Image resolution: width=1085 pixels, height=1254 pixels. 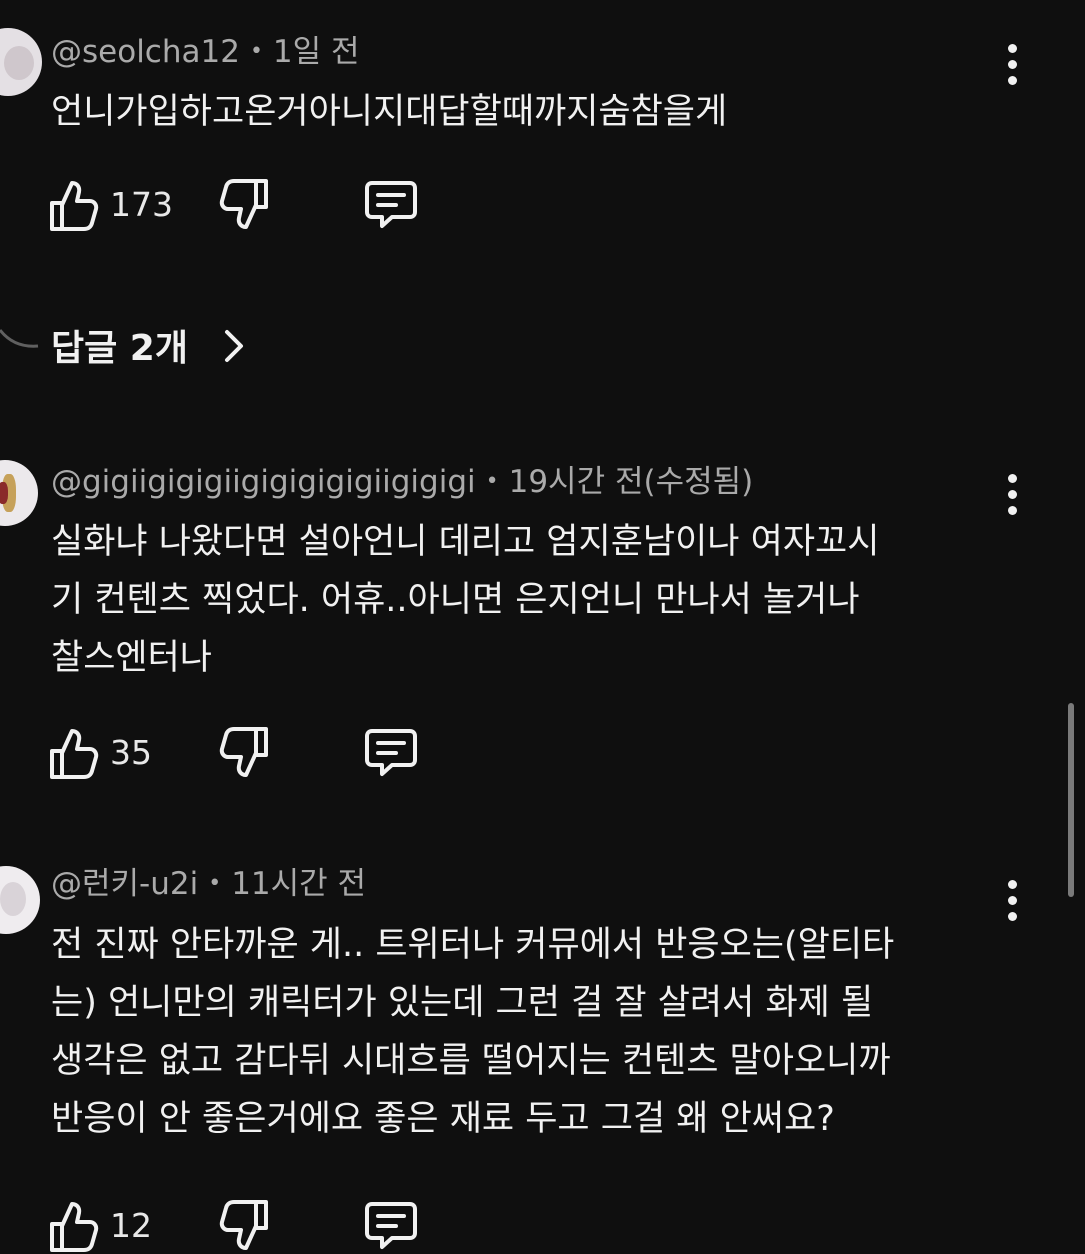 I want to click on scrollbar, so click(x=1071, y=800).